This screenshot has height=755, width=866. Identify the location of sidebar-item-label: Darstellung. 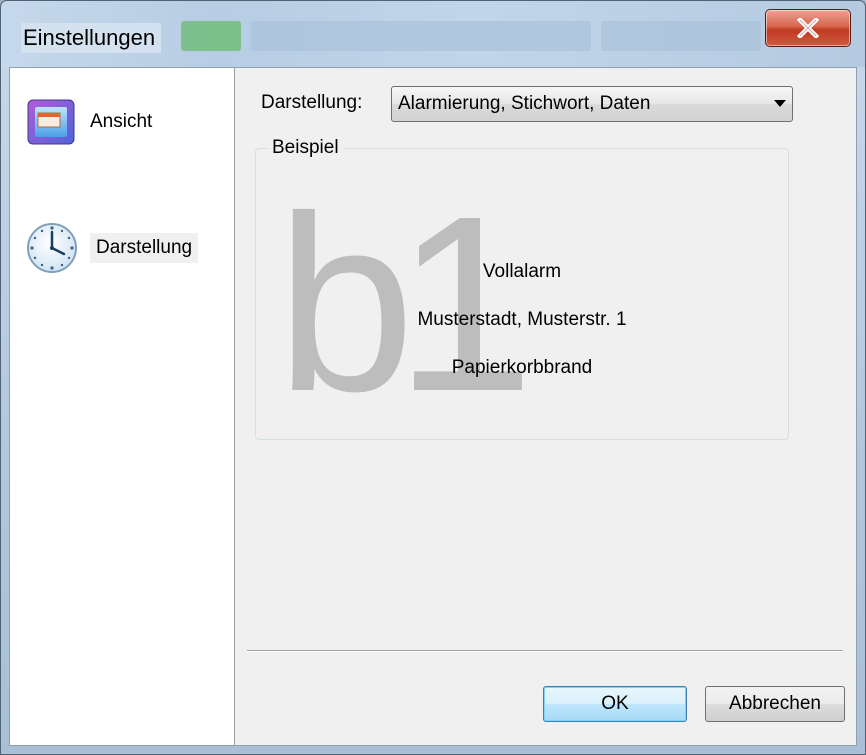
(144, 248).